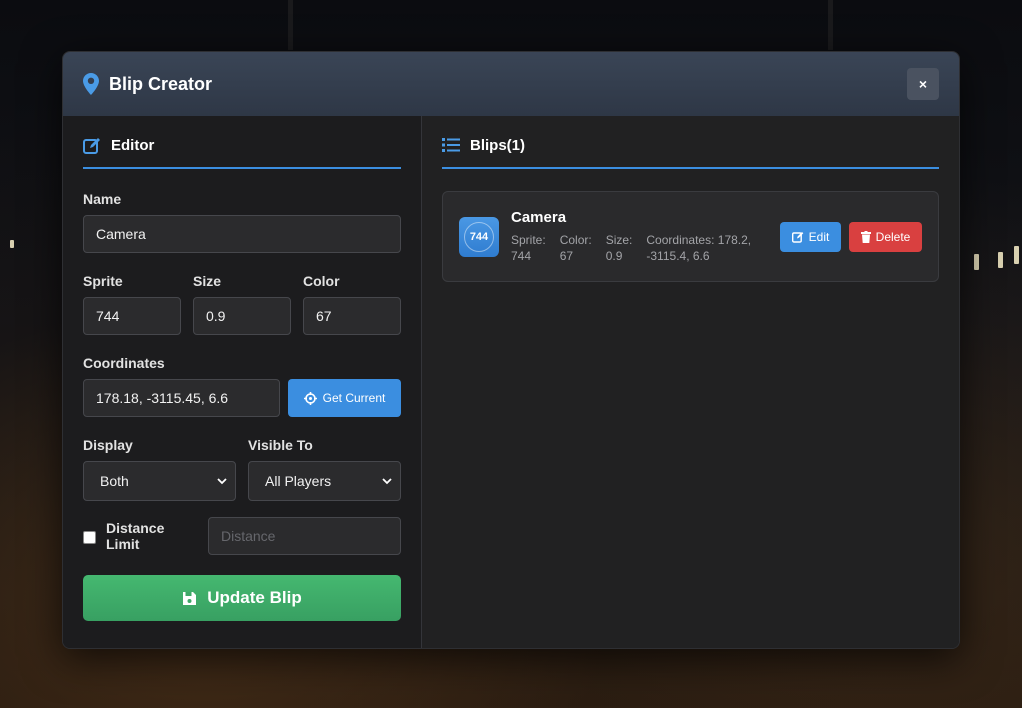  What do you see at coordinates (161, 83) in the screenshot?
I see `modal-title: Blip Creator` at bounding box center [161, 83].